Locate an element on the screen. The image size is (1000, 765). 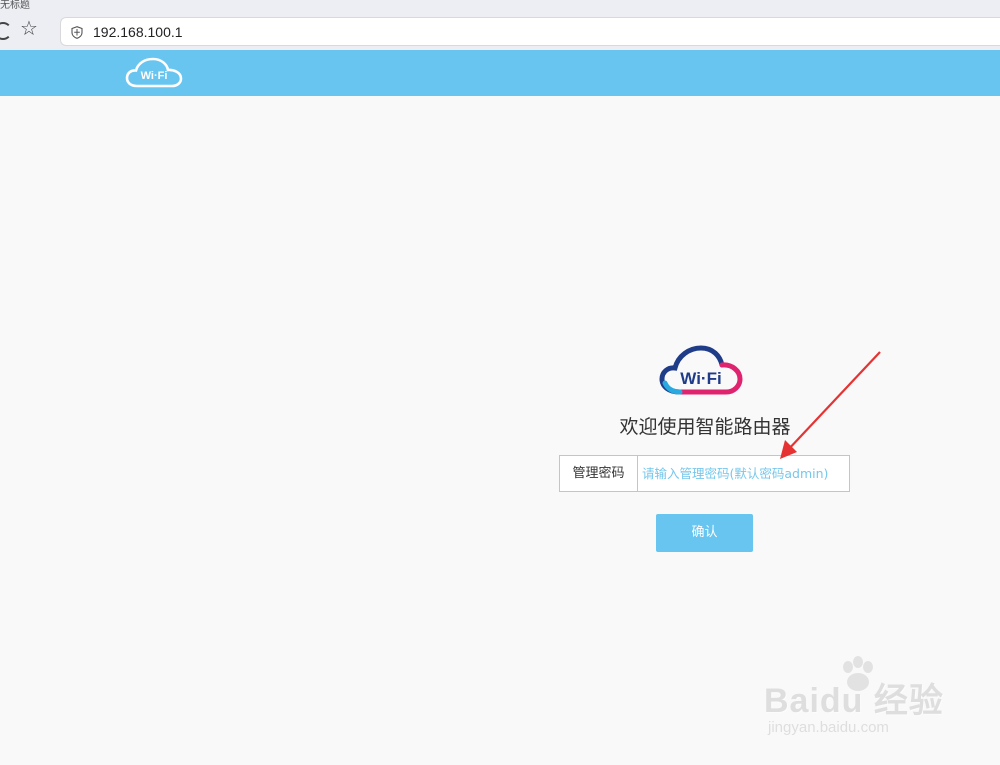
password-label: 管理密码 is located at coordinates (599, 473).